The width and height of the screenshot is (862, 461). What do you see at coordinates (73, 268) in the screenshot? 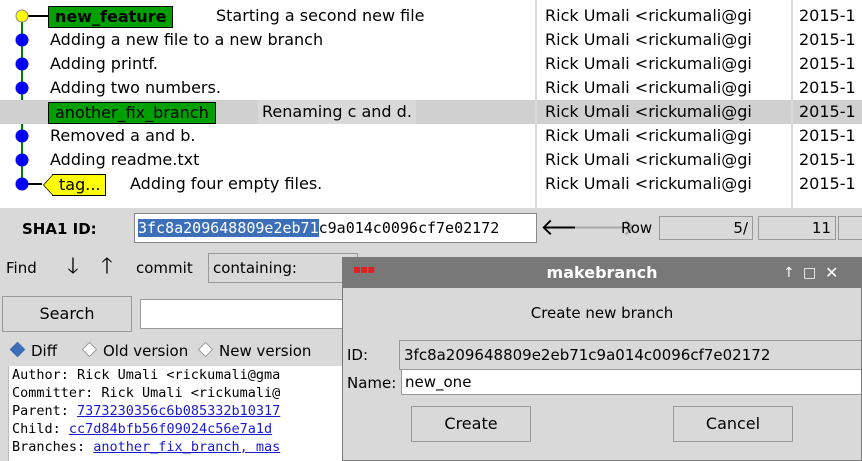
I see `find-next-arrow-icon: 🡓` at bounding box center [73, 268].